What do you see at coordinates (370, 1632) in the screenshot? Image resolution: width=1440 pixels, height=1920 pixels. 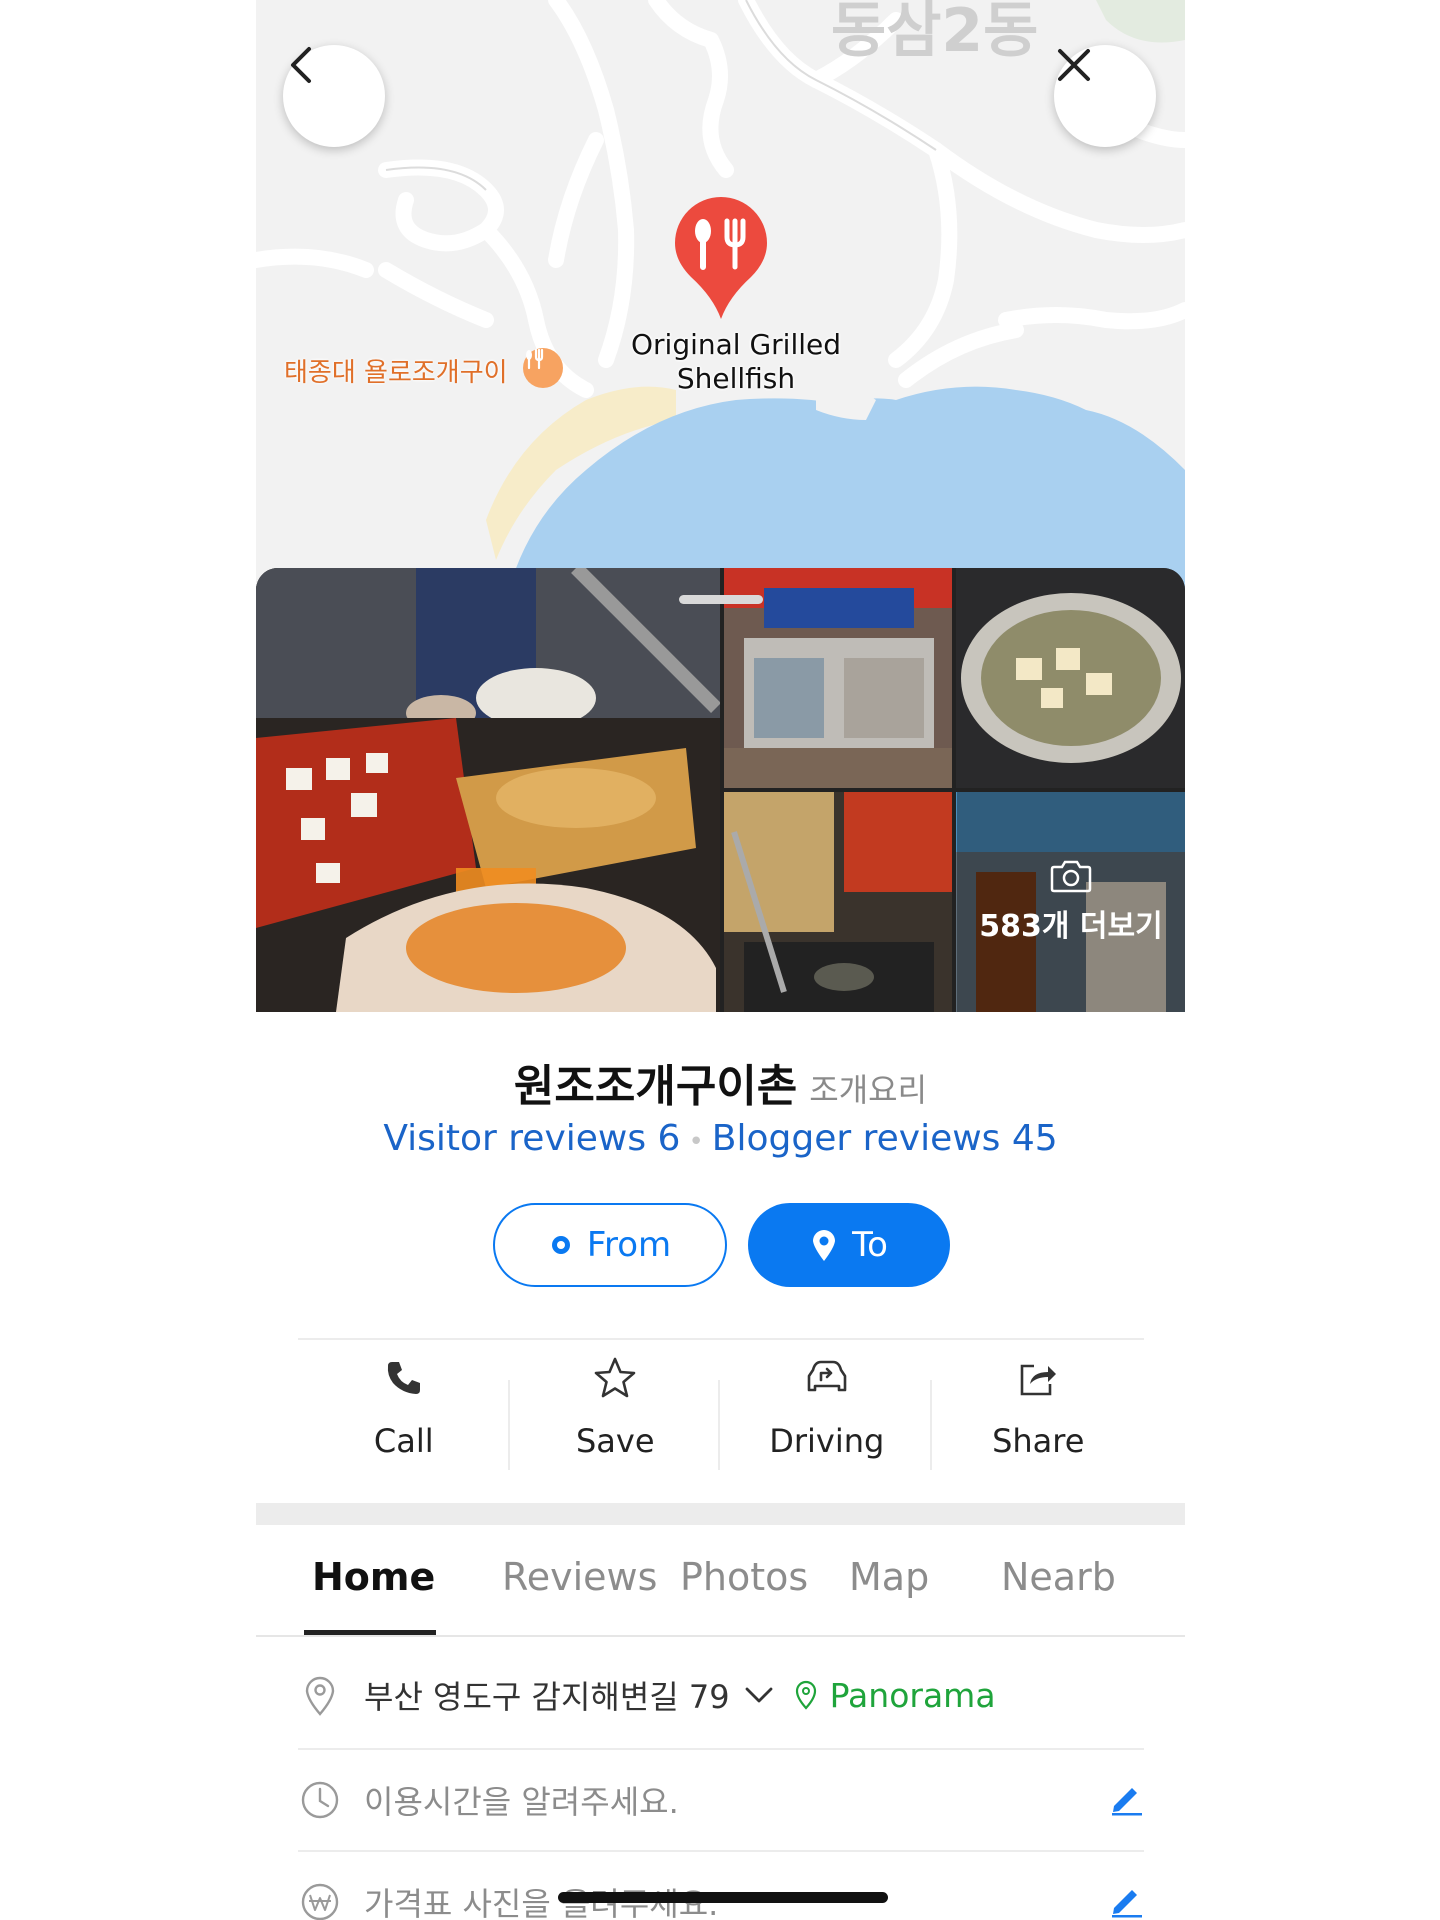 I see `active-tab-indicator` at bounding box center [370, 1632].